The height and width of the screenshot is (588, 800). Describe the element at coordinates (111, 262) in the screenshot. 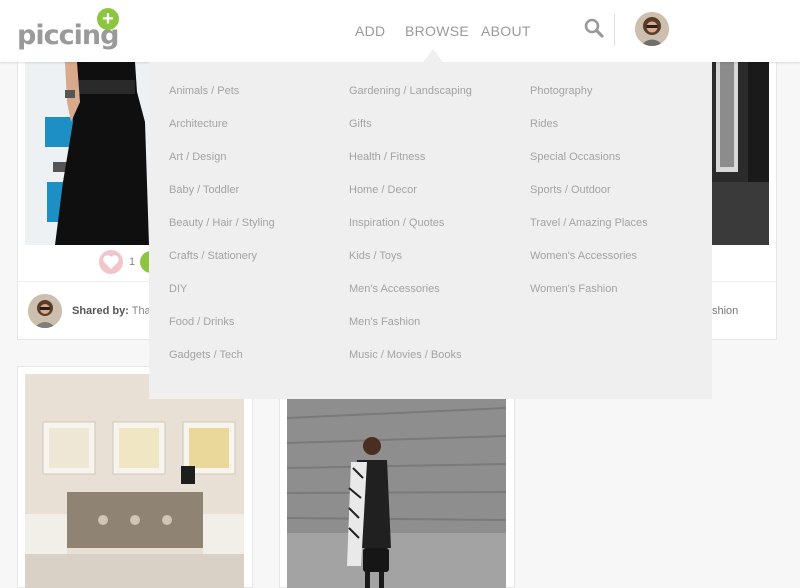

I see `like-icon` at that location.